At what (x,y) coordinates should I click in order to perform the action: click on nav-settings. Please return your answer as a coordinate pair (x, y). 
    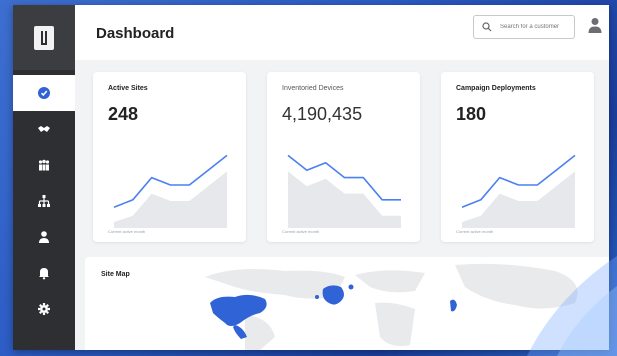
    Looking at the image, I should click on (44, 309).